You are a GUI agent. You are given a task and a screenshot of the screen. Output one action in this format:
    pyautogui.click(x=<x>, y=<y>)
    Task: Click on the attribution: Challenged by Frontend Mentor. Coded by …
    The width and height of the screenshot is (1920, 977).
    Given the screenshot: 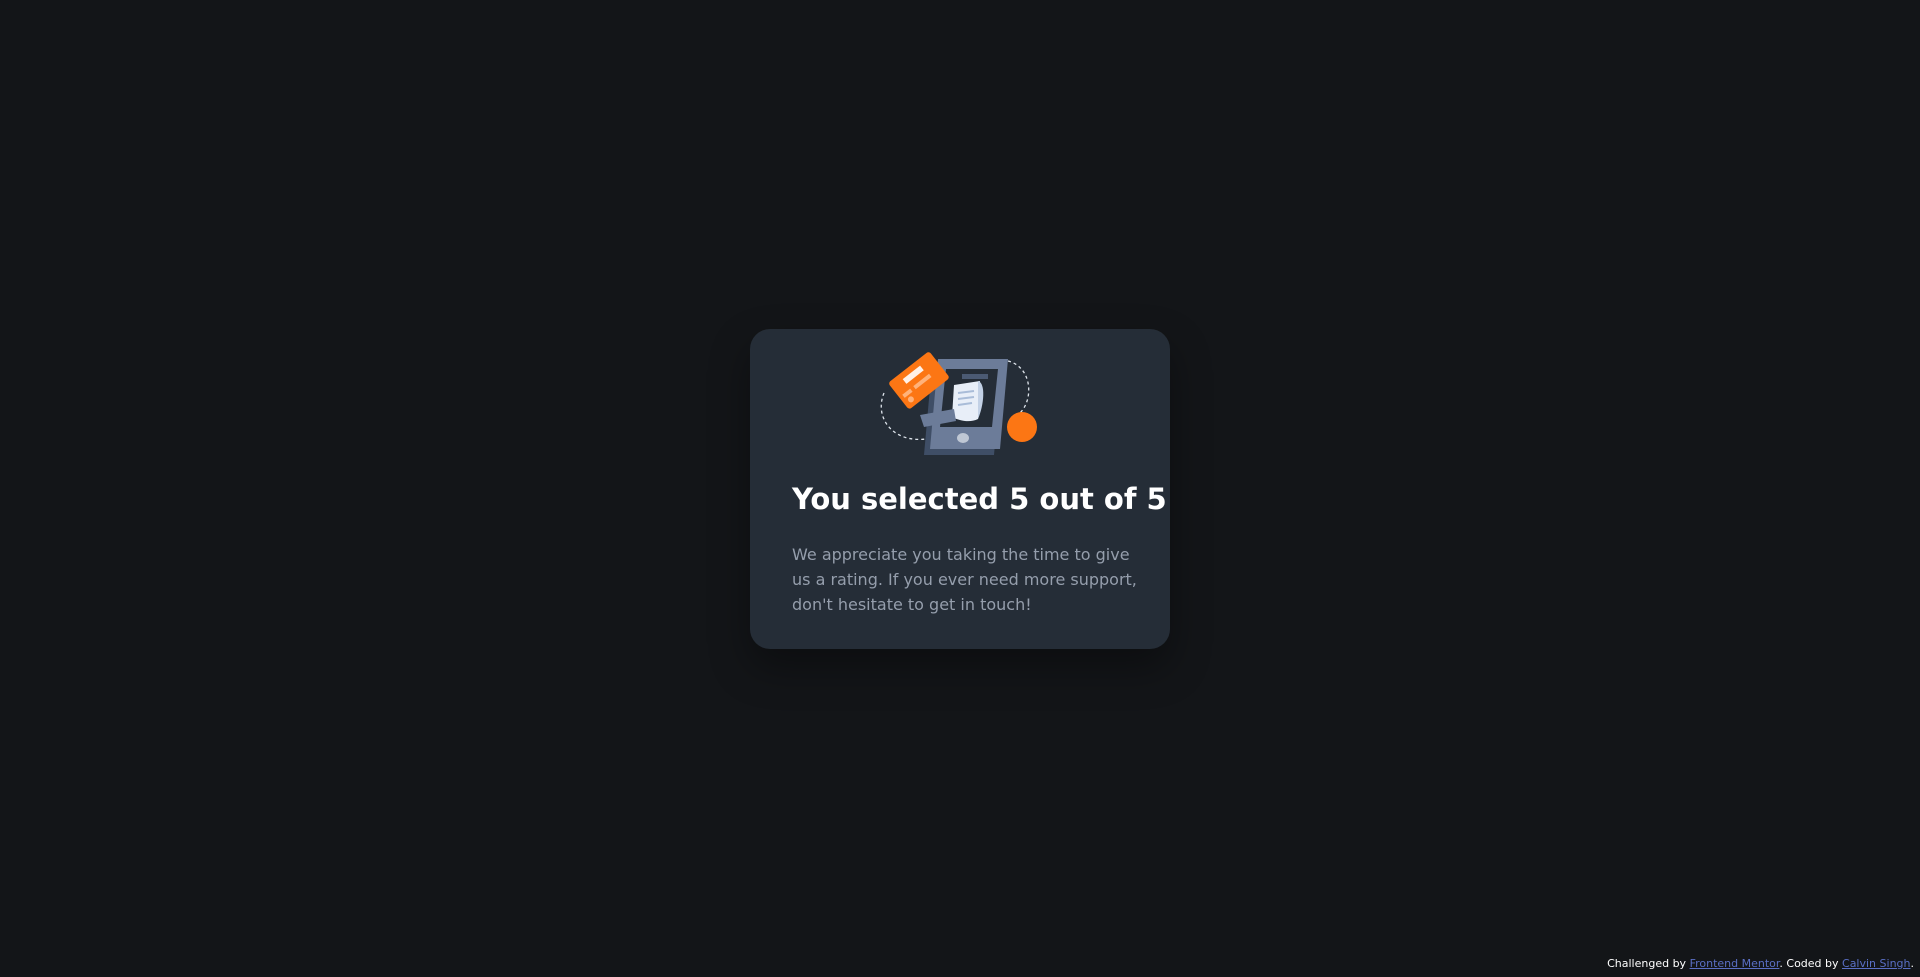 What is the action you would take?
    pyautogui.click(x=1760, y=964)
    